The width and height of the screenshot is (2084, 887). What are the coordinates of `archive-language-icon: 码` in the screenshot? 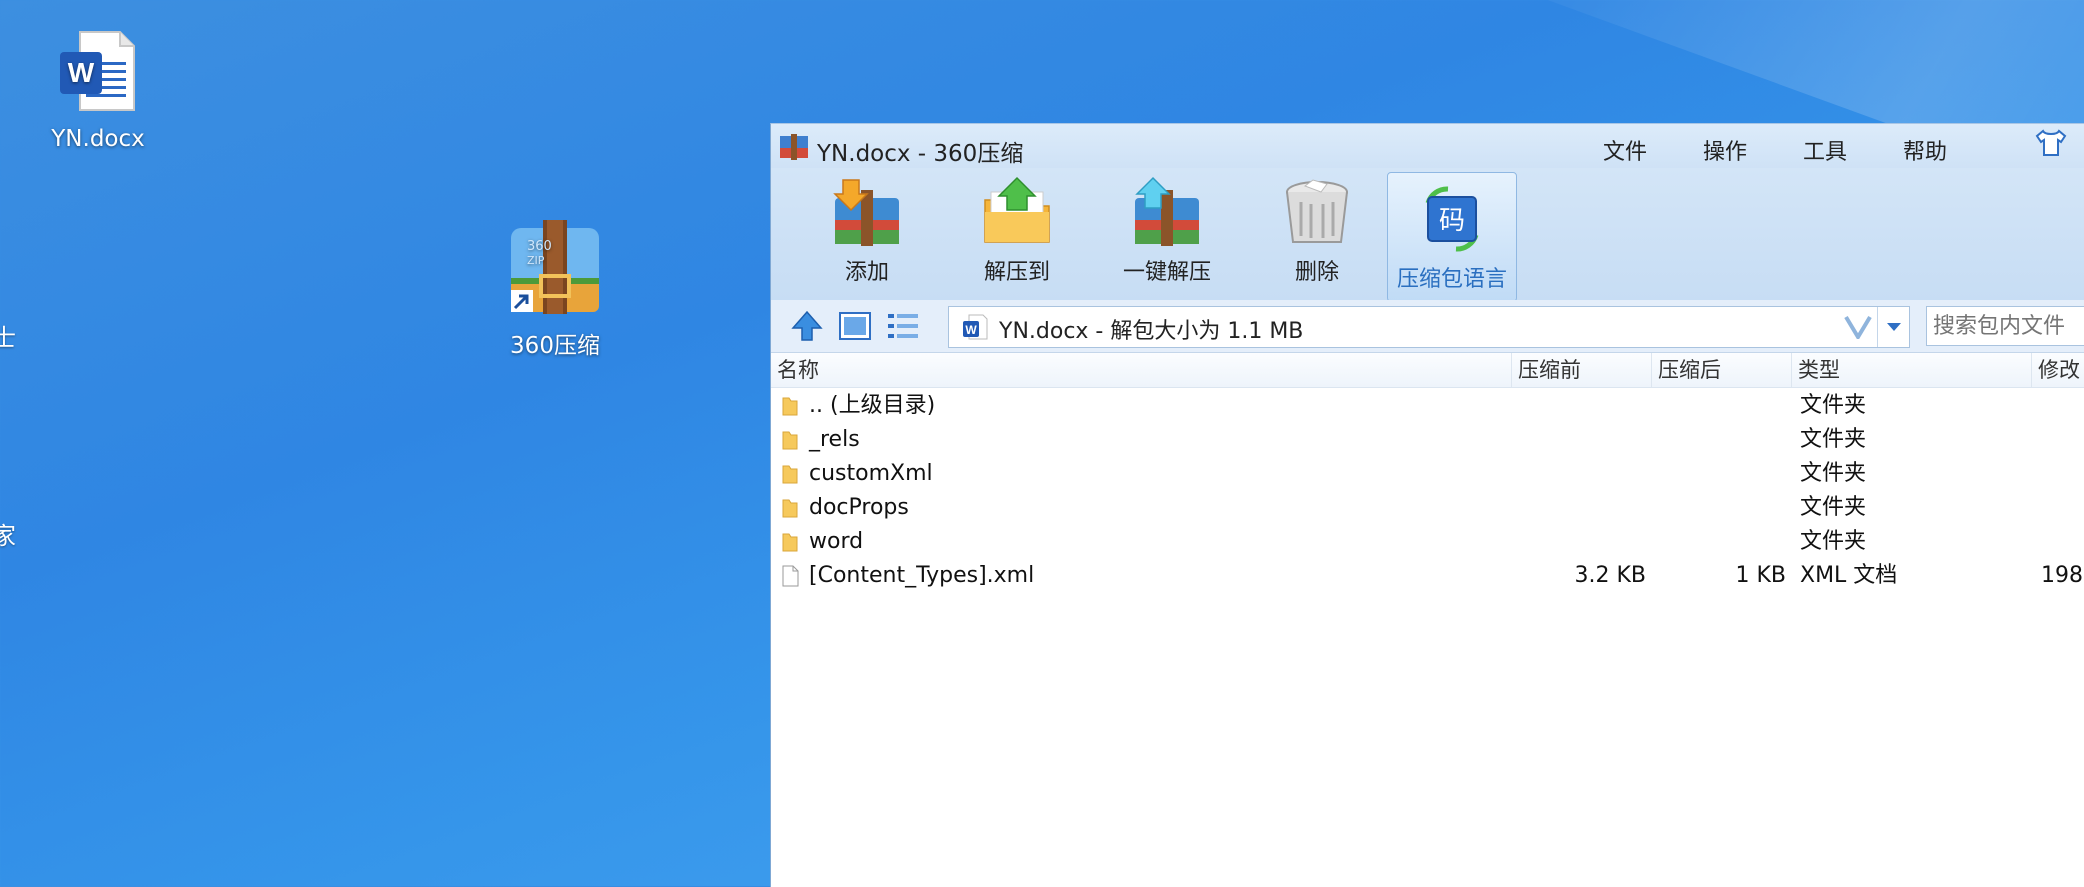 It's located at (1452, 219).